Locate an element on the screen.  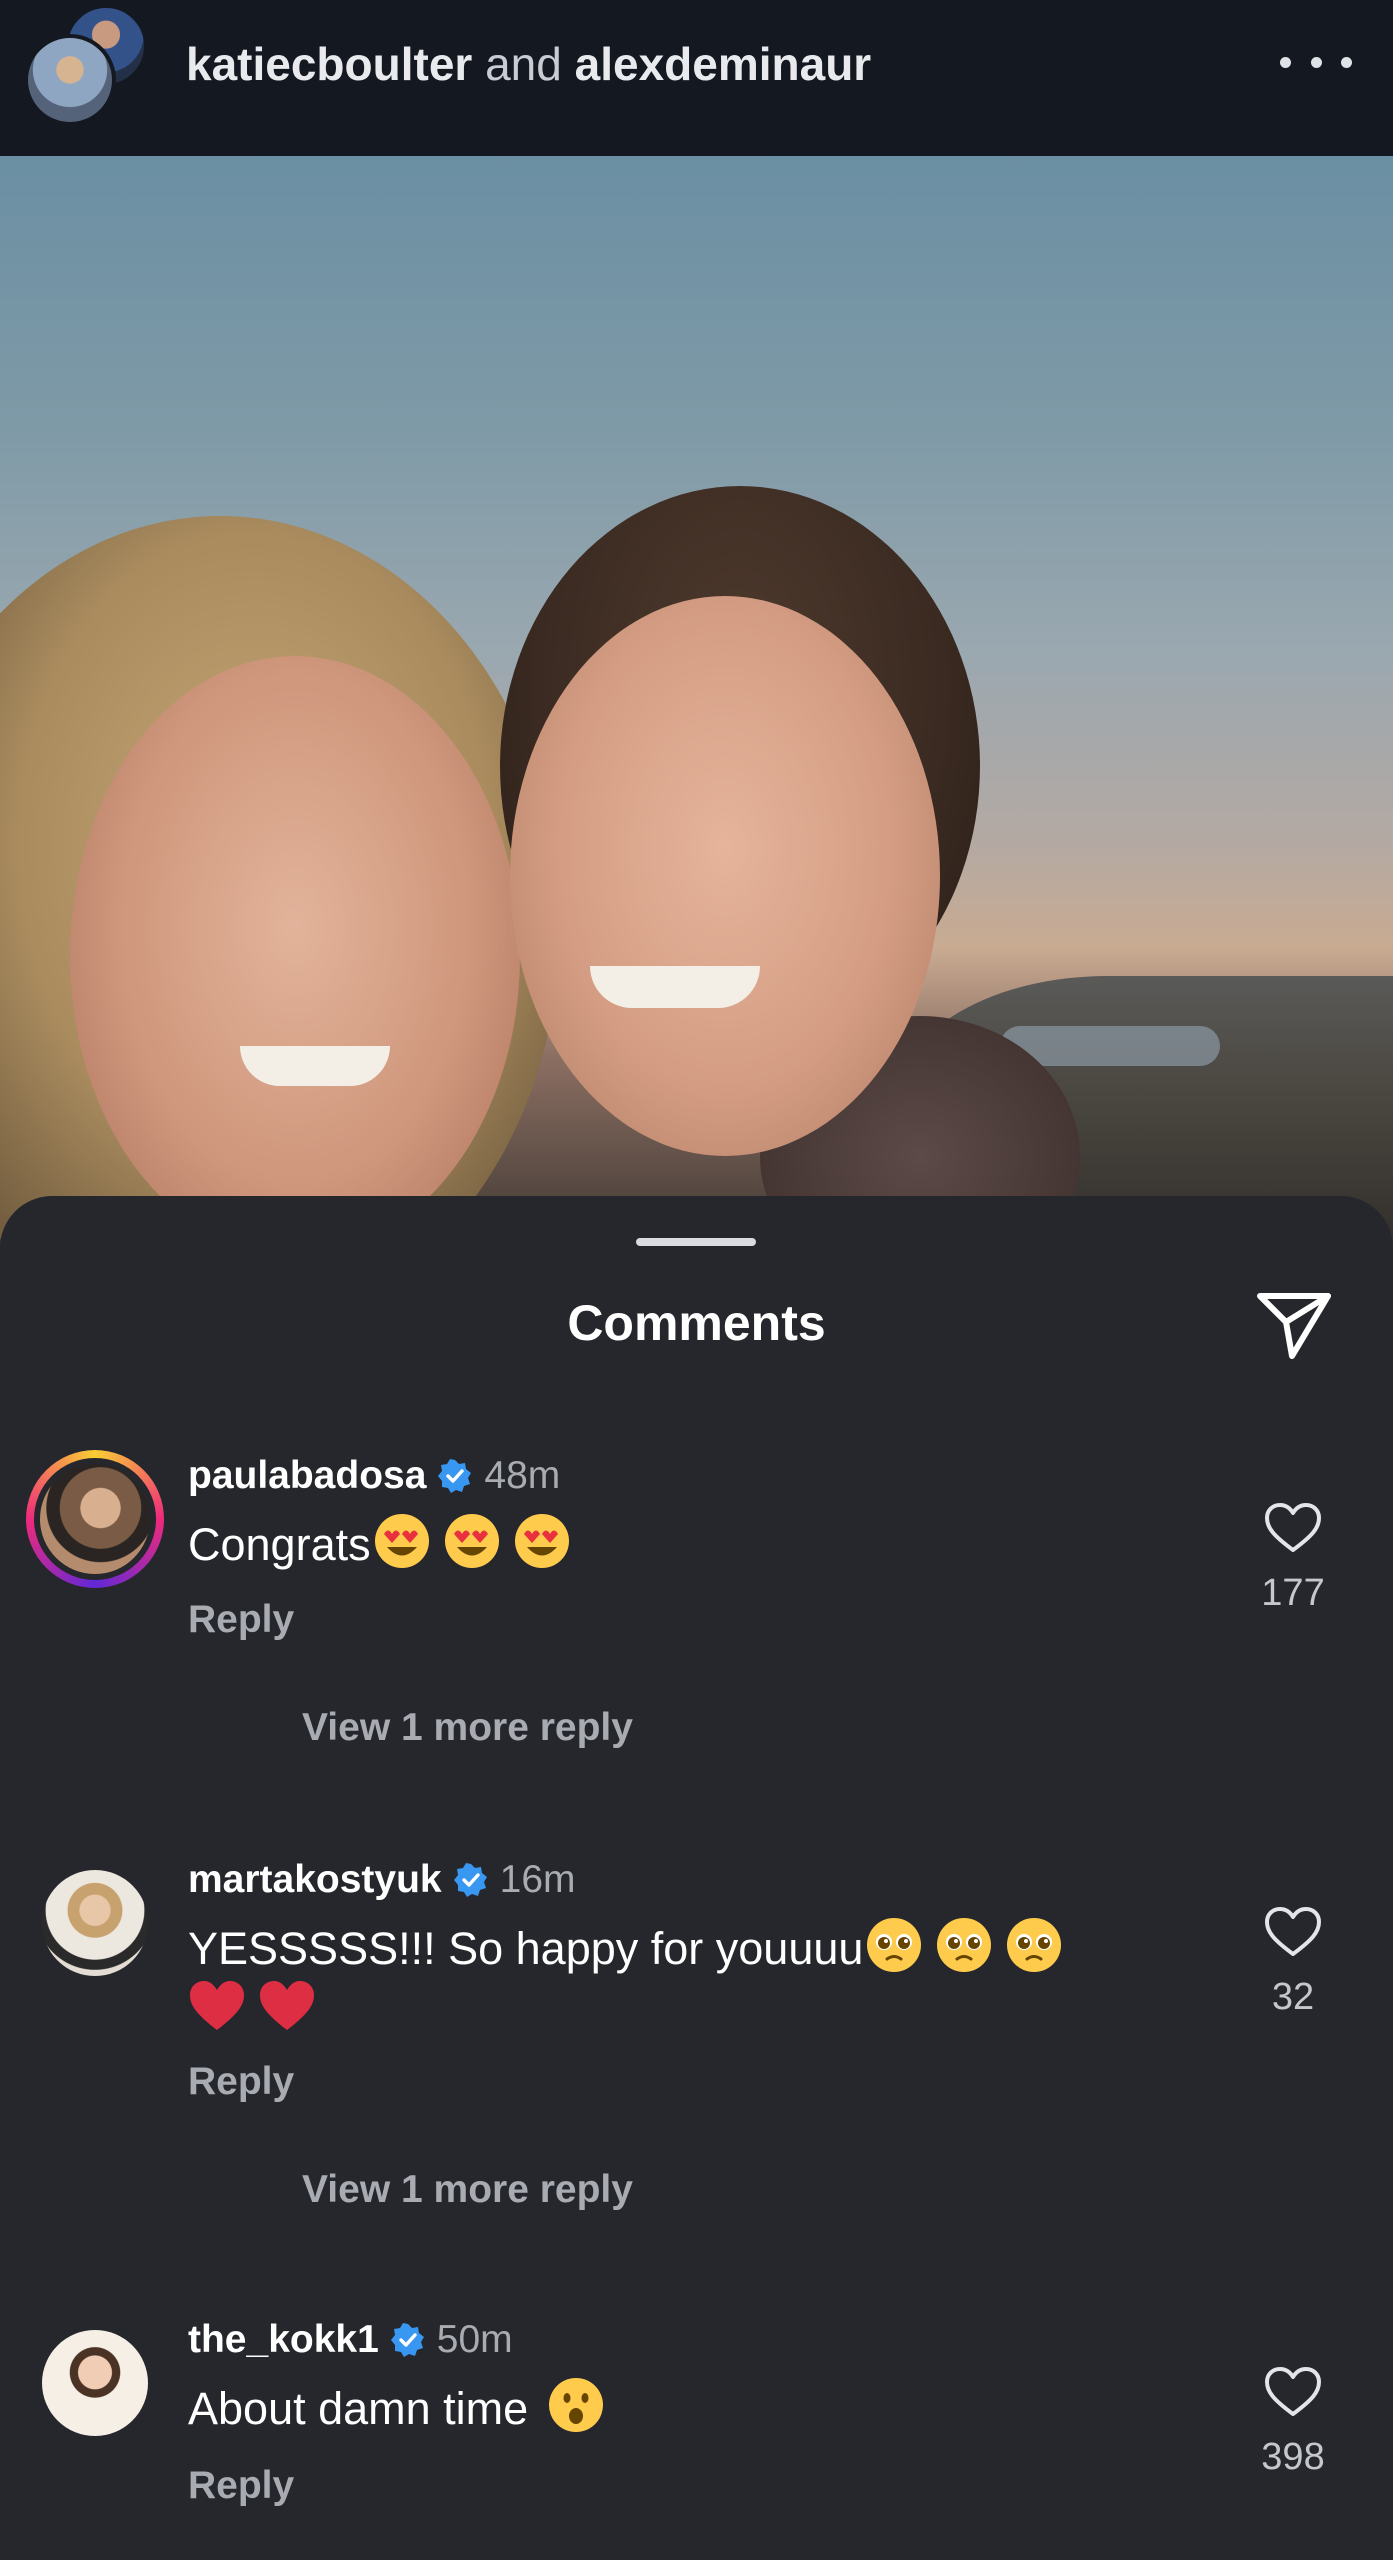
post-authors: katiecboulter and alexdeminaur is located at coordinates (528, 64).